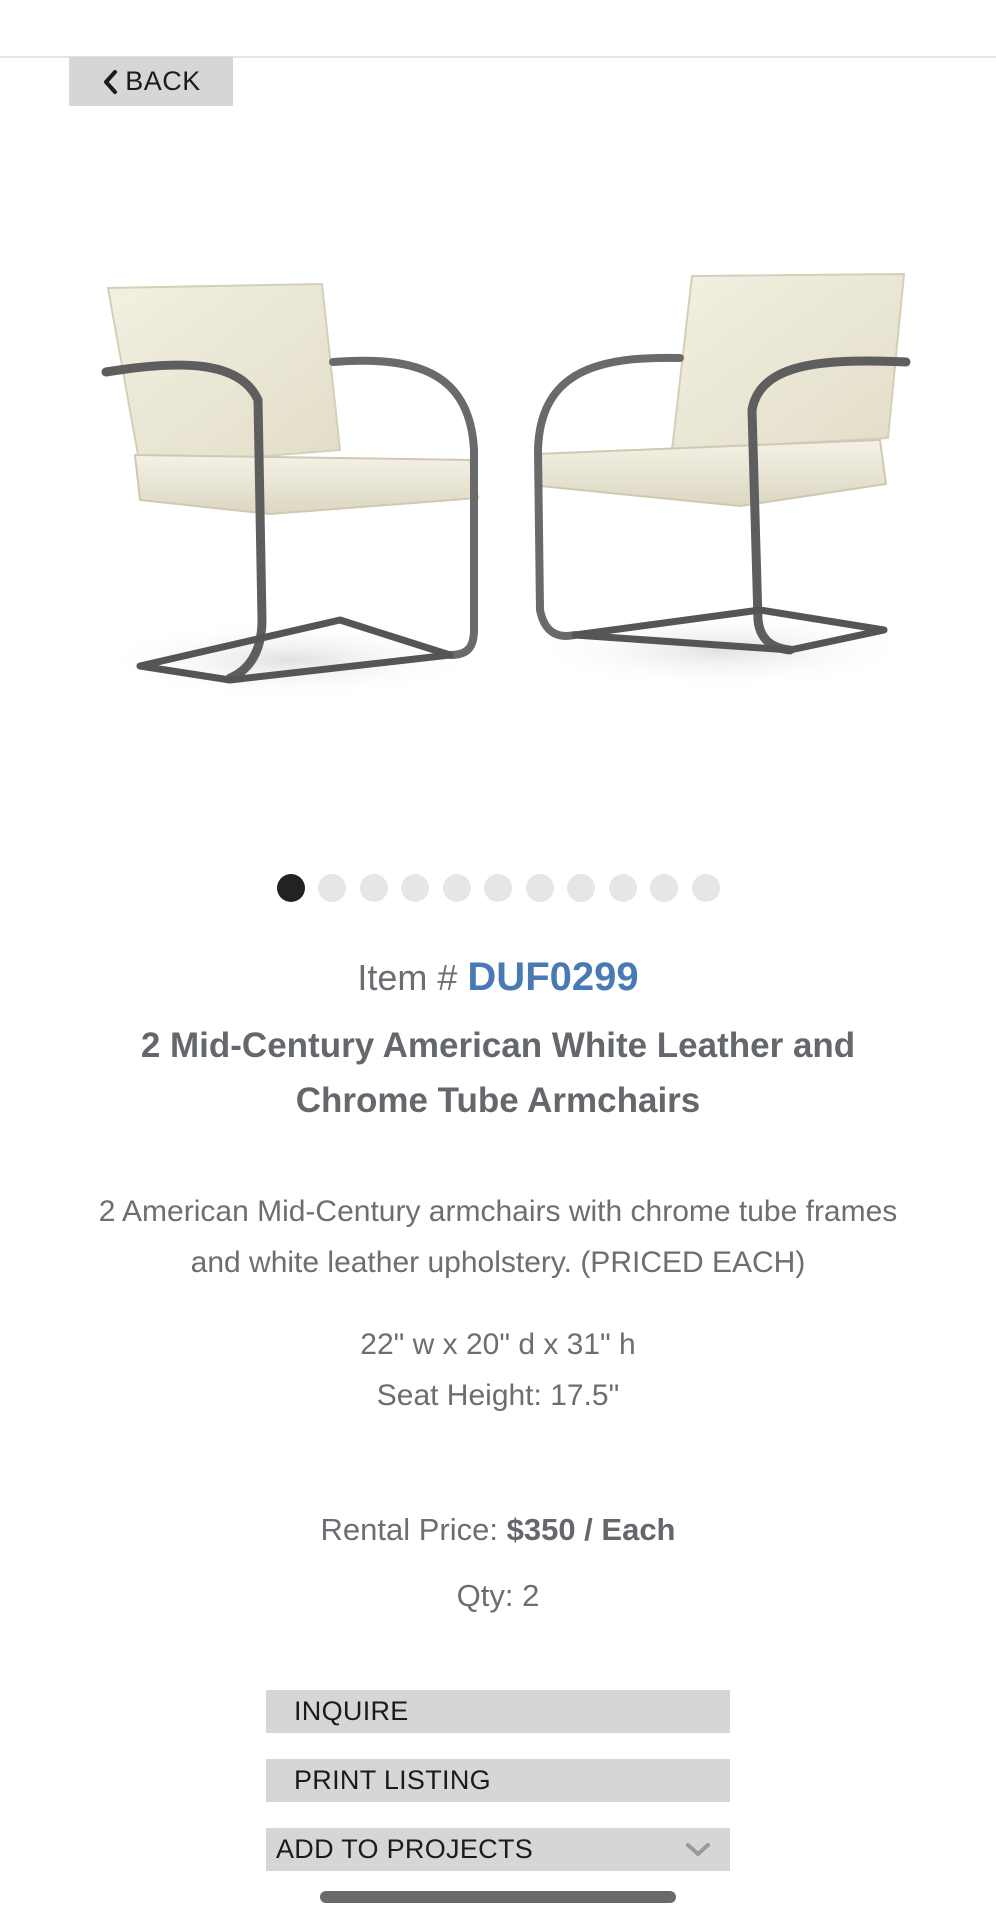 The image size is (996, 1920). Describe the element at coordinates (351, 1711) in the screenshot. I see `inquire-button-label: INQUIRE` at that location.